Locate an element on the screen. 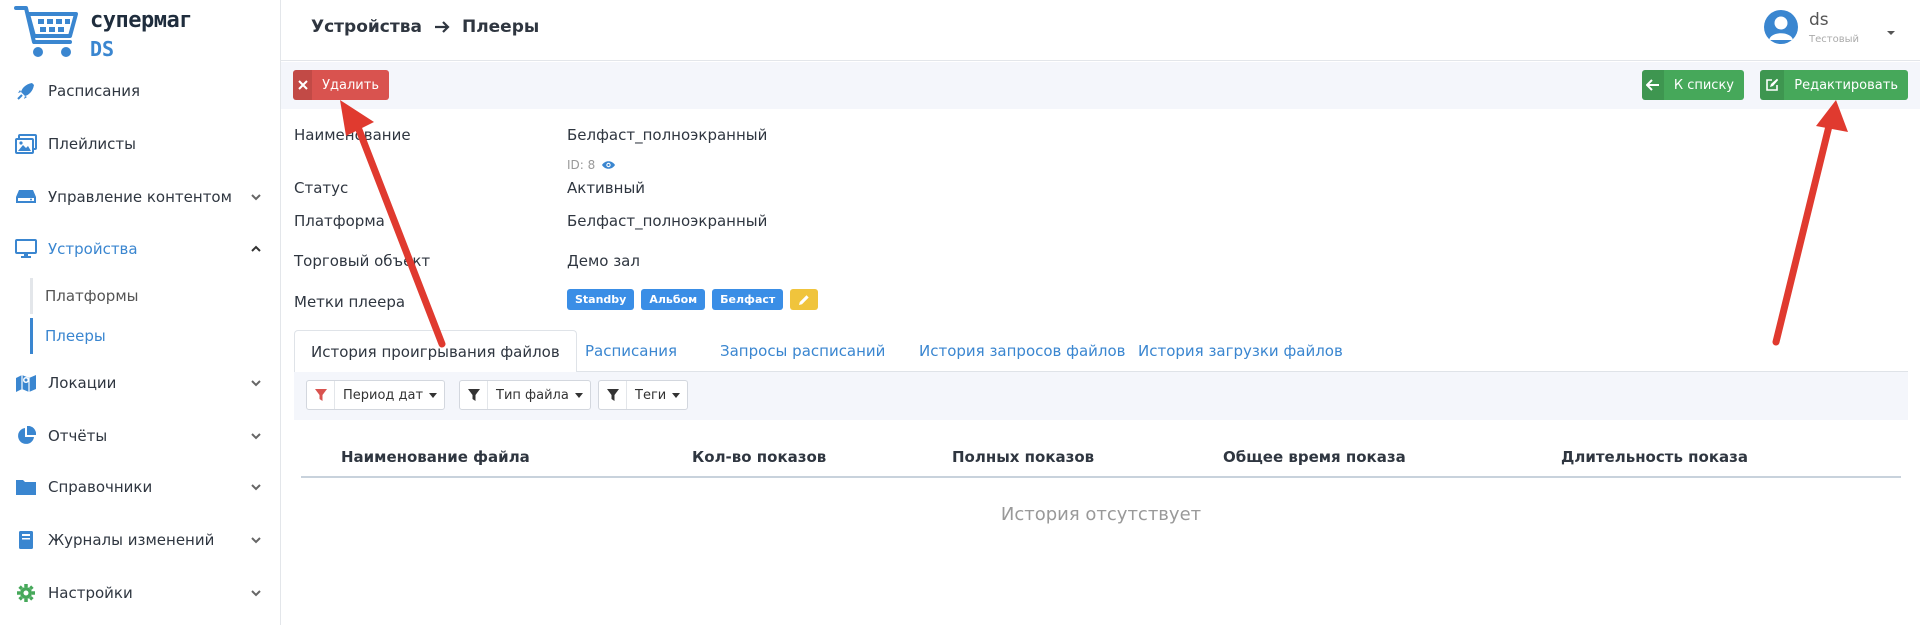  column-header: Общее время показа is located at coordinates (1314, 457).